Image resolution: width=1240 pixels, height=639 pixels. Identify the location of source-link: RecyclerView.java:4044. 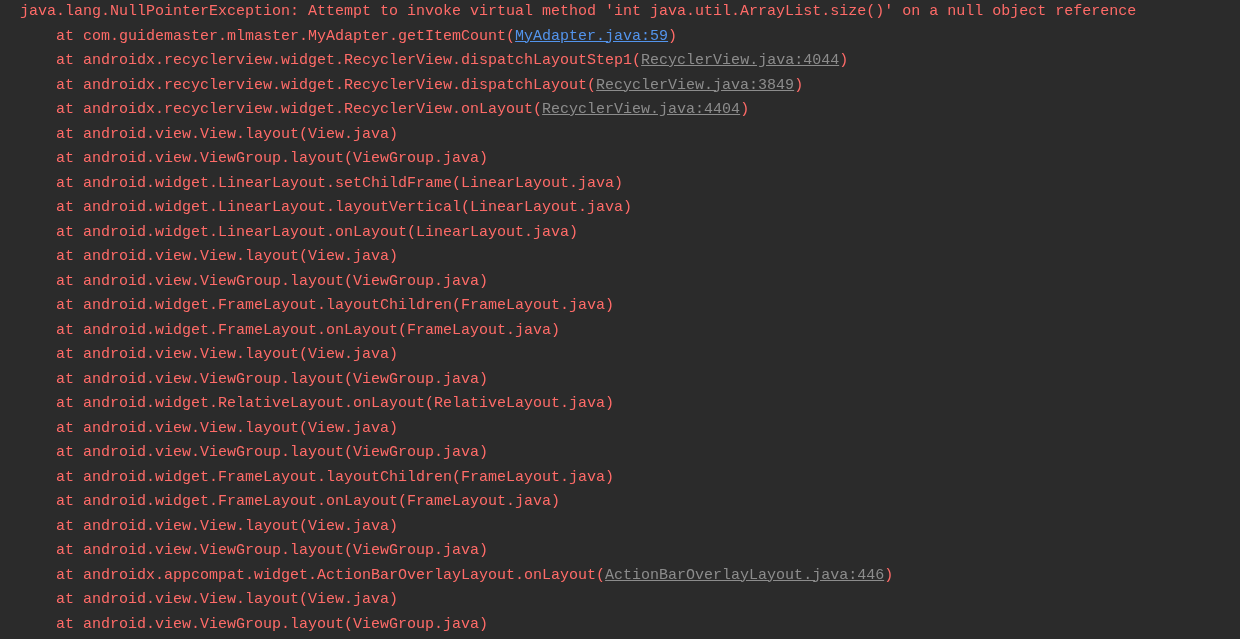
(740, 61).